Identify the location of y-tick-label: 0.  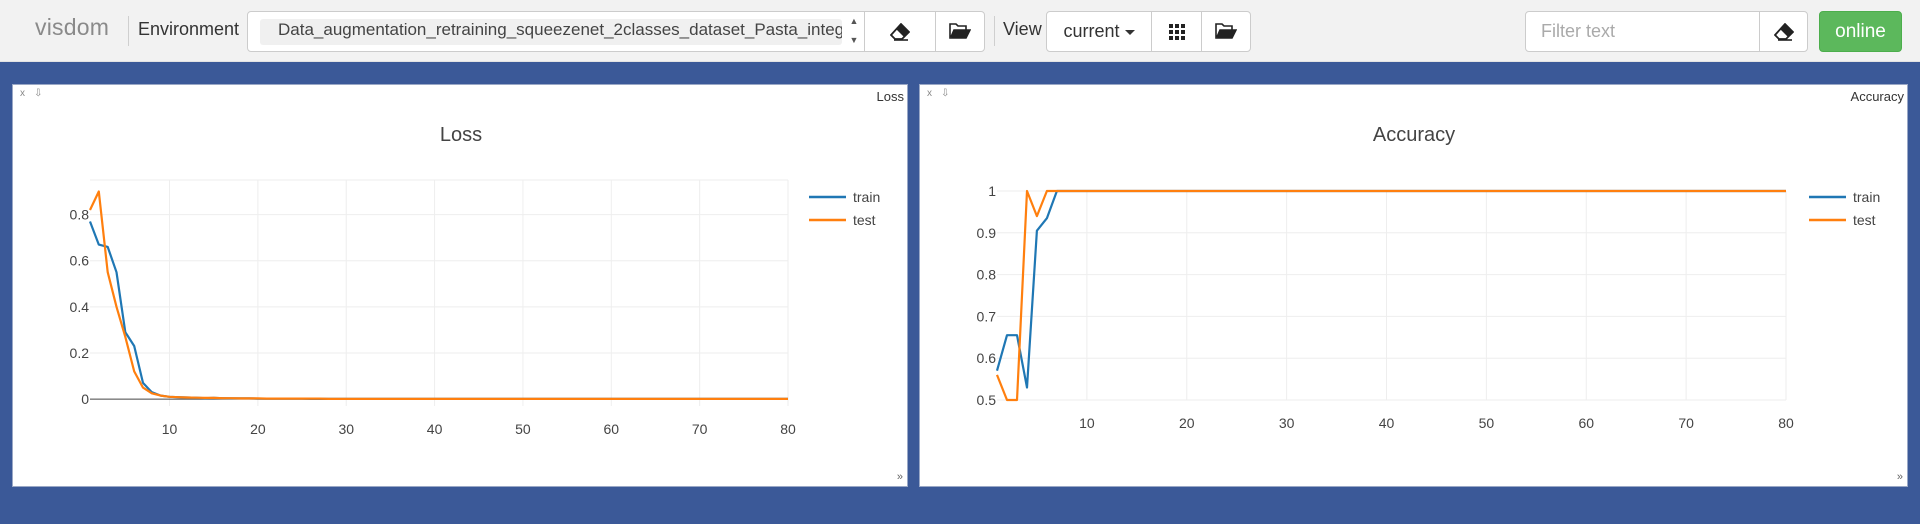
(85, 399).